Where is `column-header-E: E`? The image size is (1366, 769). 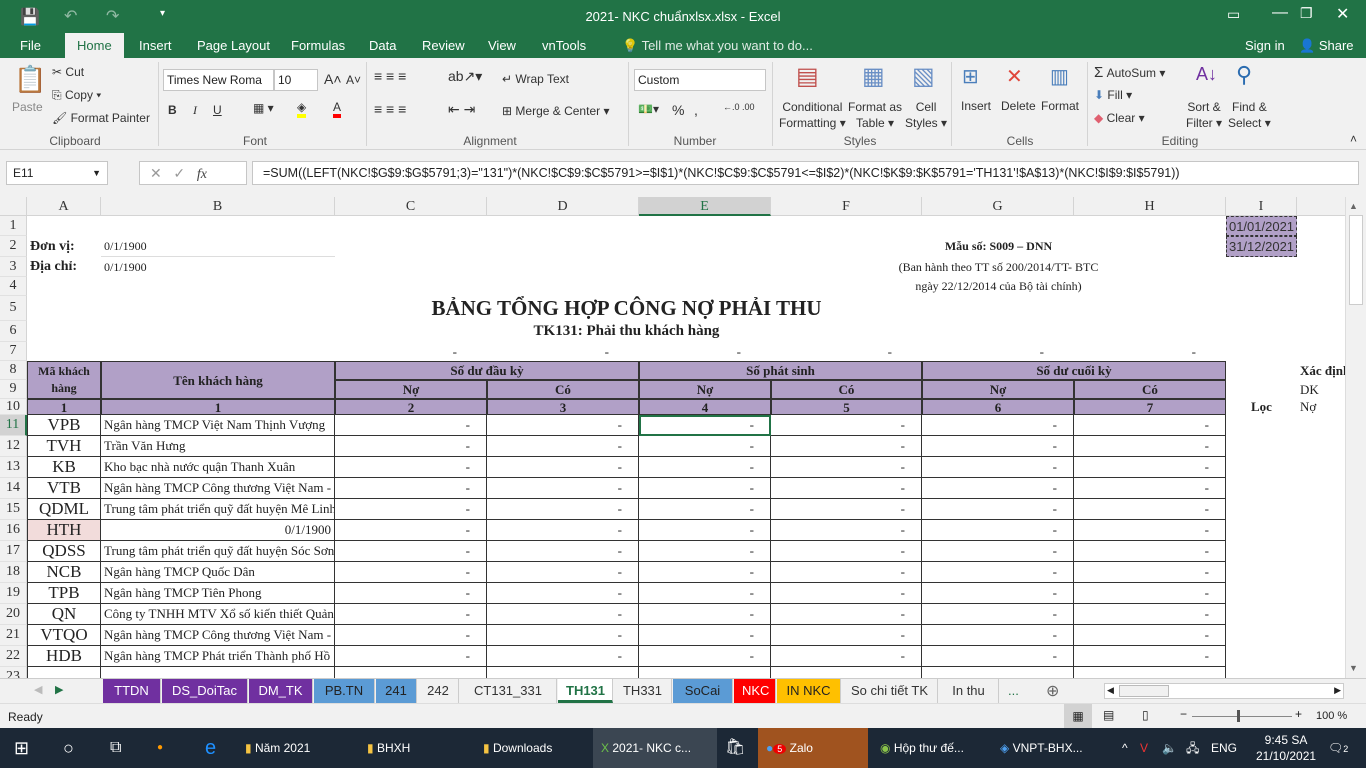
column-header-E: E is located at coordinates (705, 206).